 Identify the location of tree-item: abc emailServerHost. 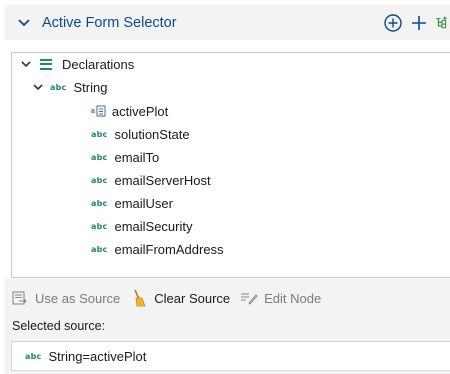
(151, 180).